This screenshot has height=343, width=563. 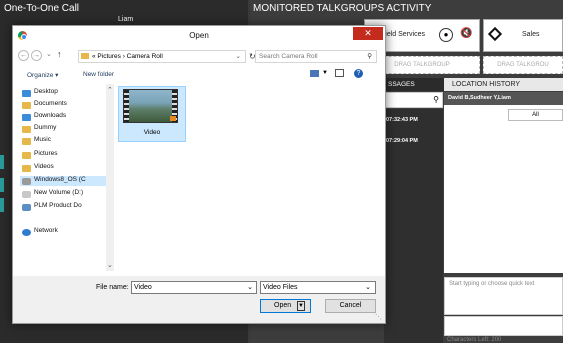 I want to click on desktop-icon, so click(x=26, y=93).